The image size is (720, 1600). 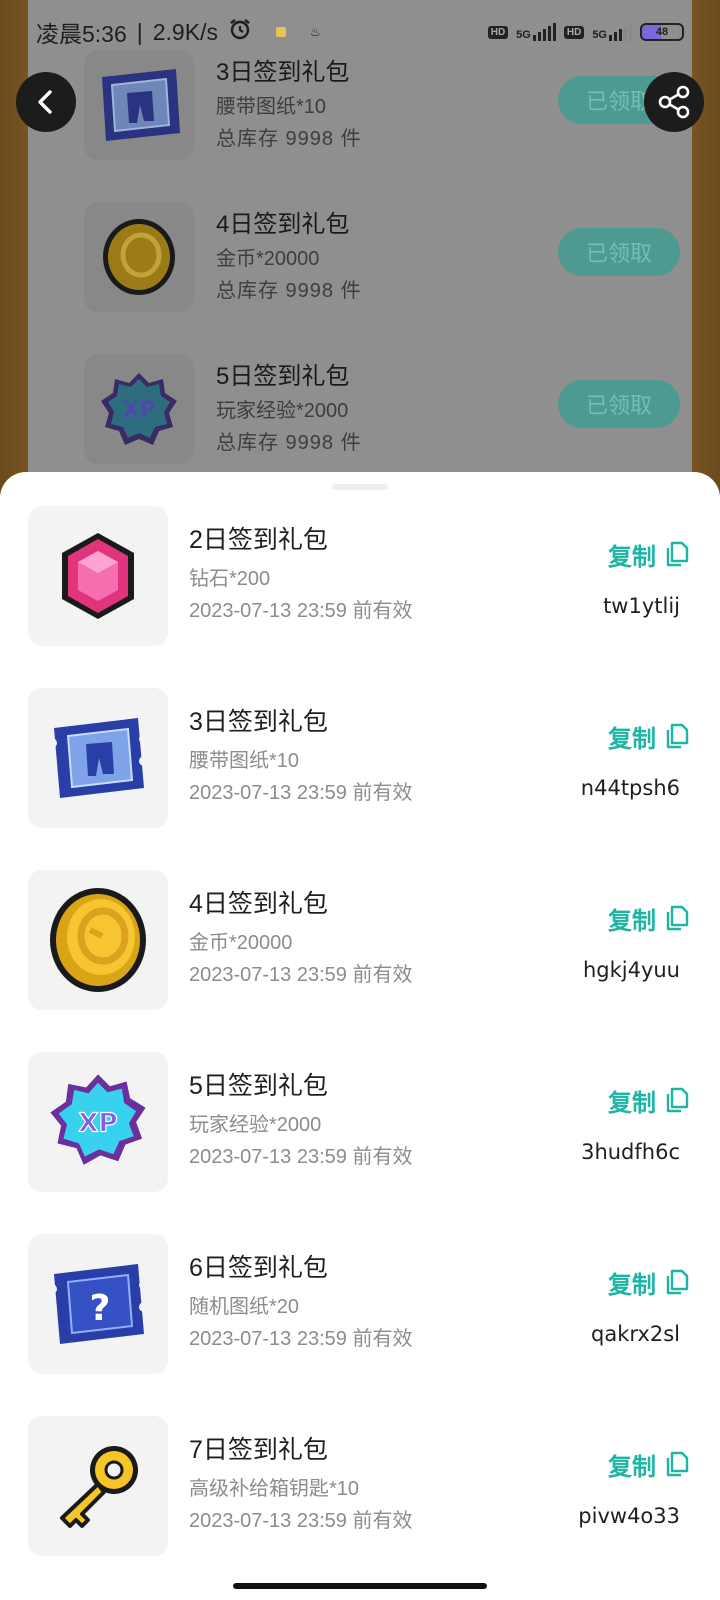 What do you see at coordinates (244, 1307) in the screenshot?
I see `gift-desc: 随机图纸*20` at bounding box center [244, 1307].